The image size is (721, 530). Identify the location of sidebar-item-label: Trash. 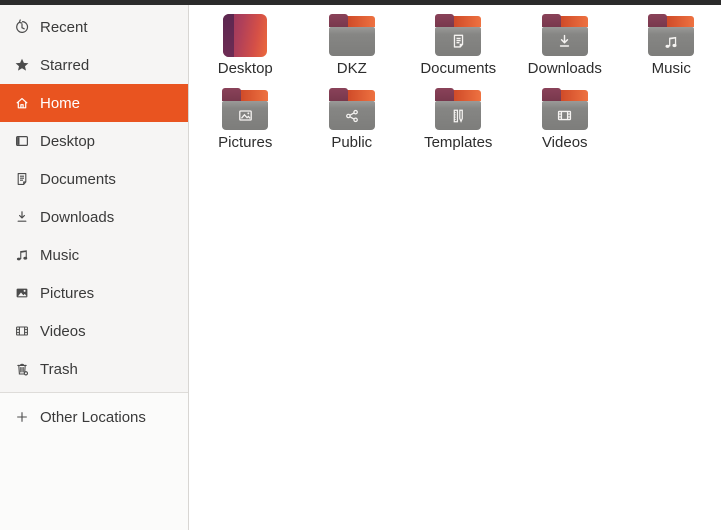
(59, 369).